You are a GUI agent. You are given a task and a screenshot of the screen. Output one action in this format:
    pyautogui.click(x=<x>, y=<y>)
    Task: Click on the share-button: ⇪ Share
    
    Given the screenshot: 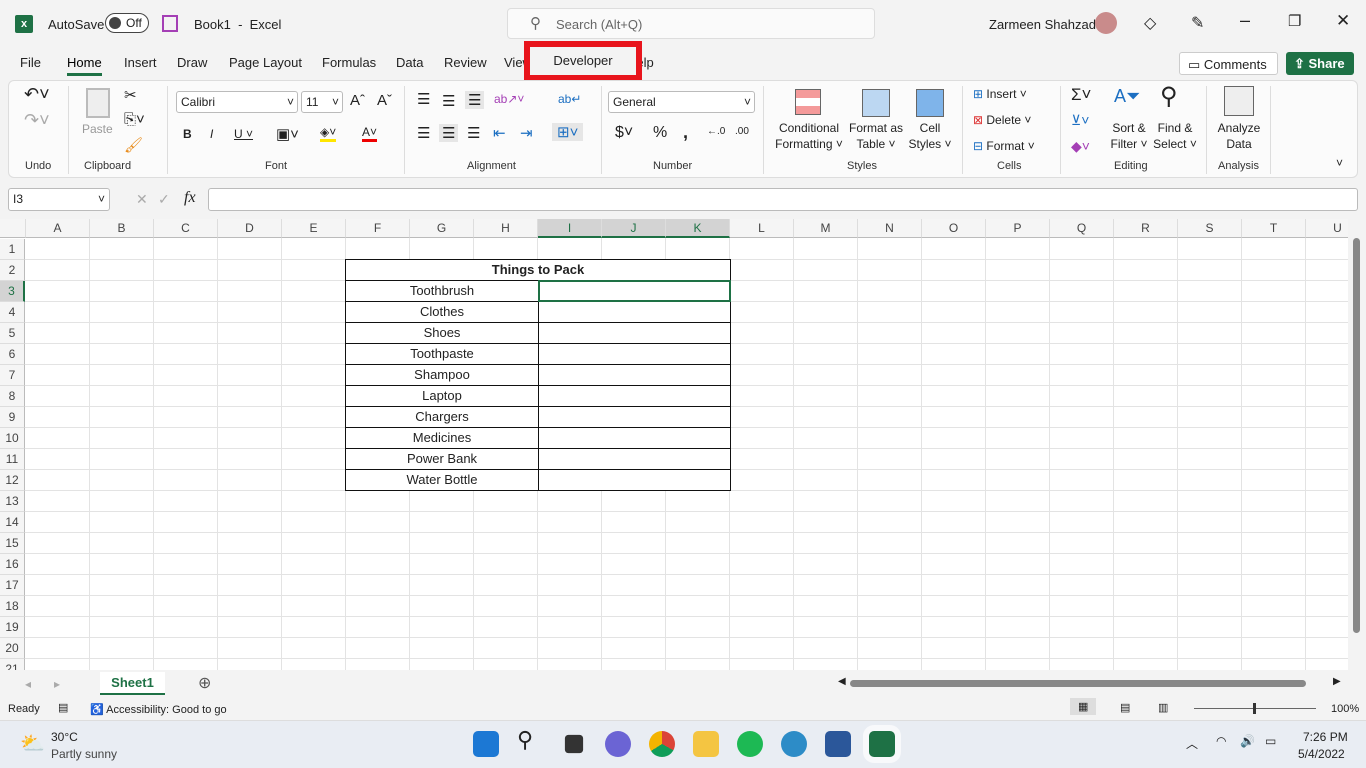 What is the action you would take?
    pyautogui.click(x=1320, y=63)
    